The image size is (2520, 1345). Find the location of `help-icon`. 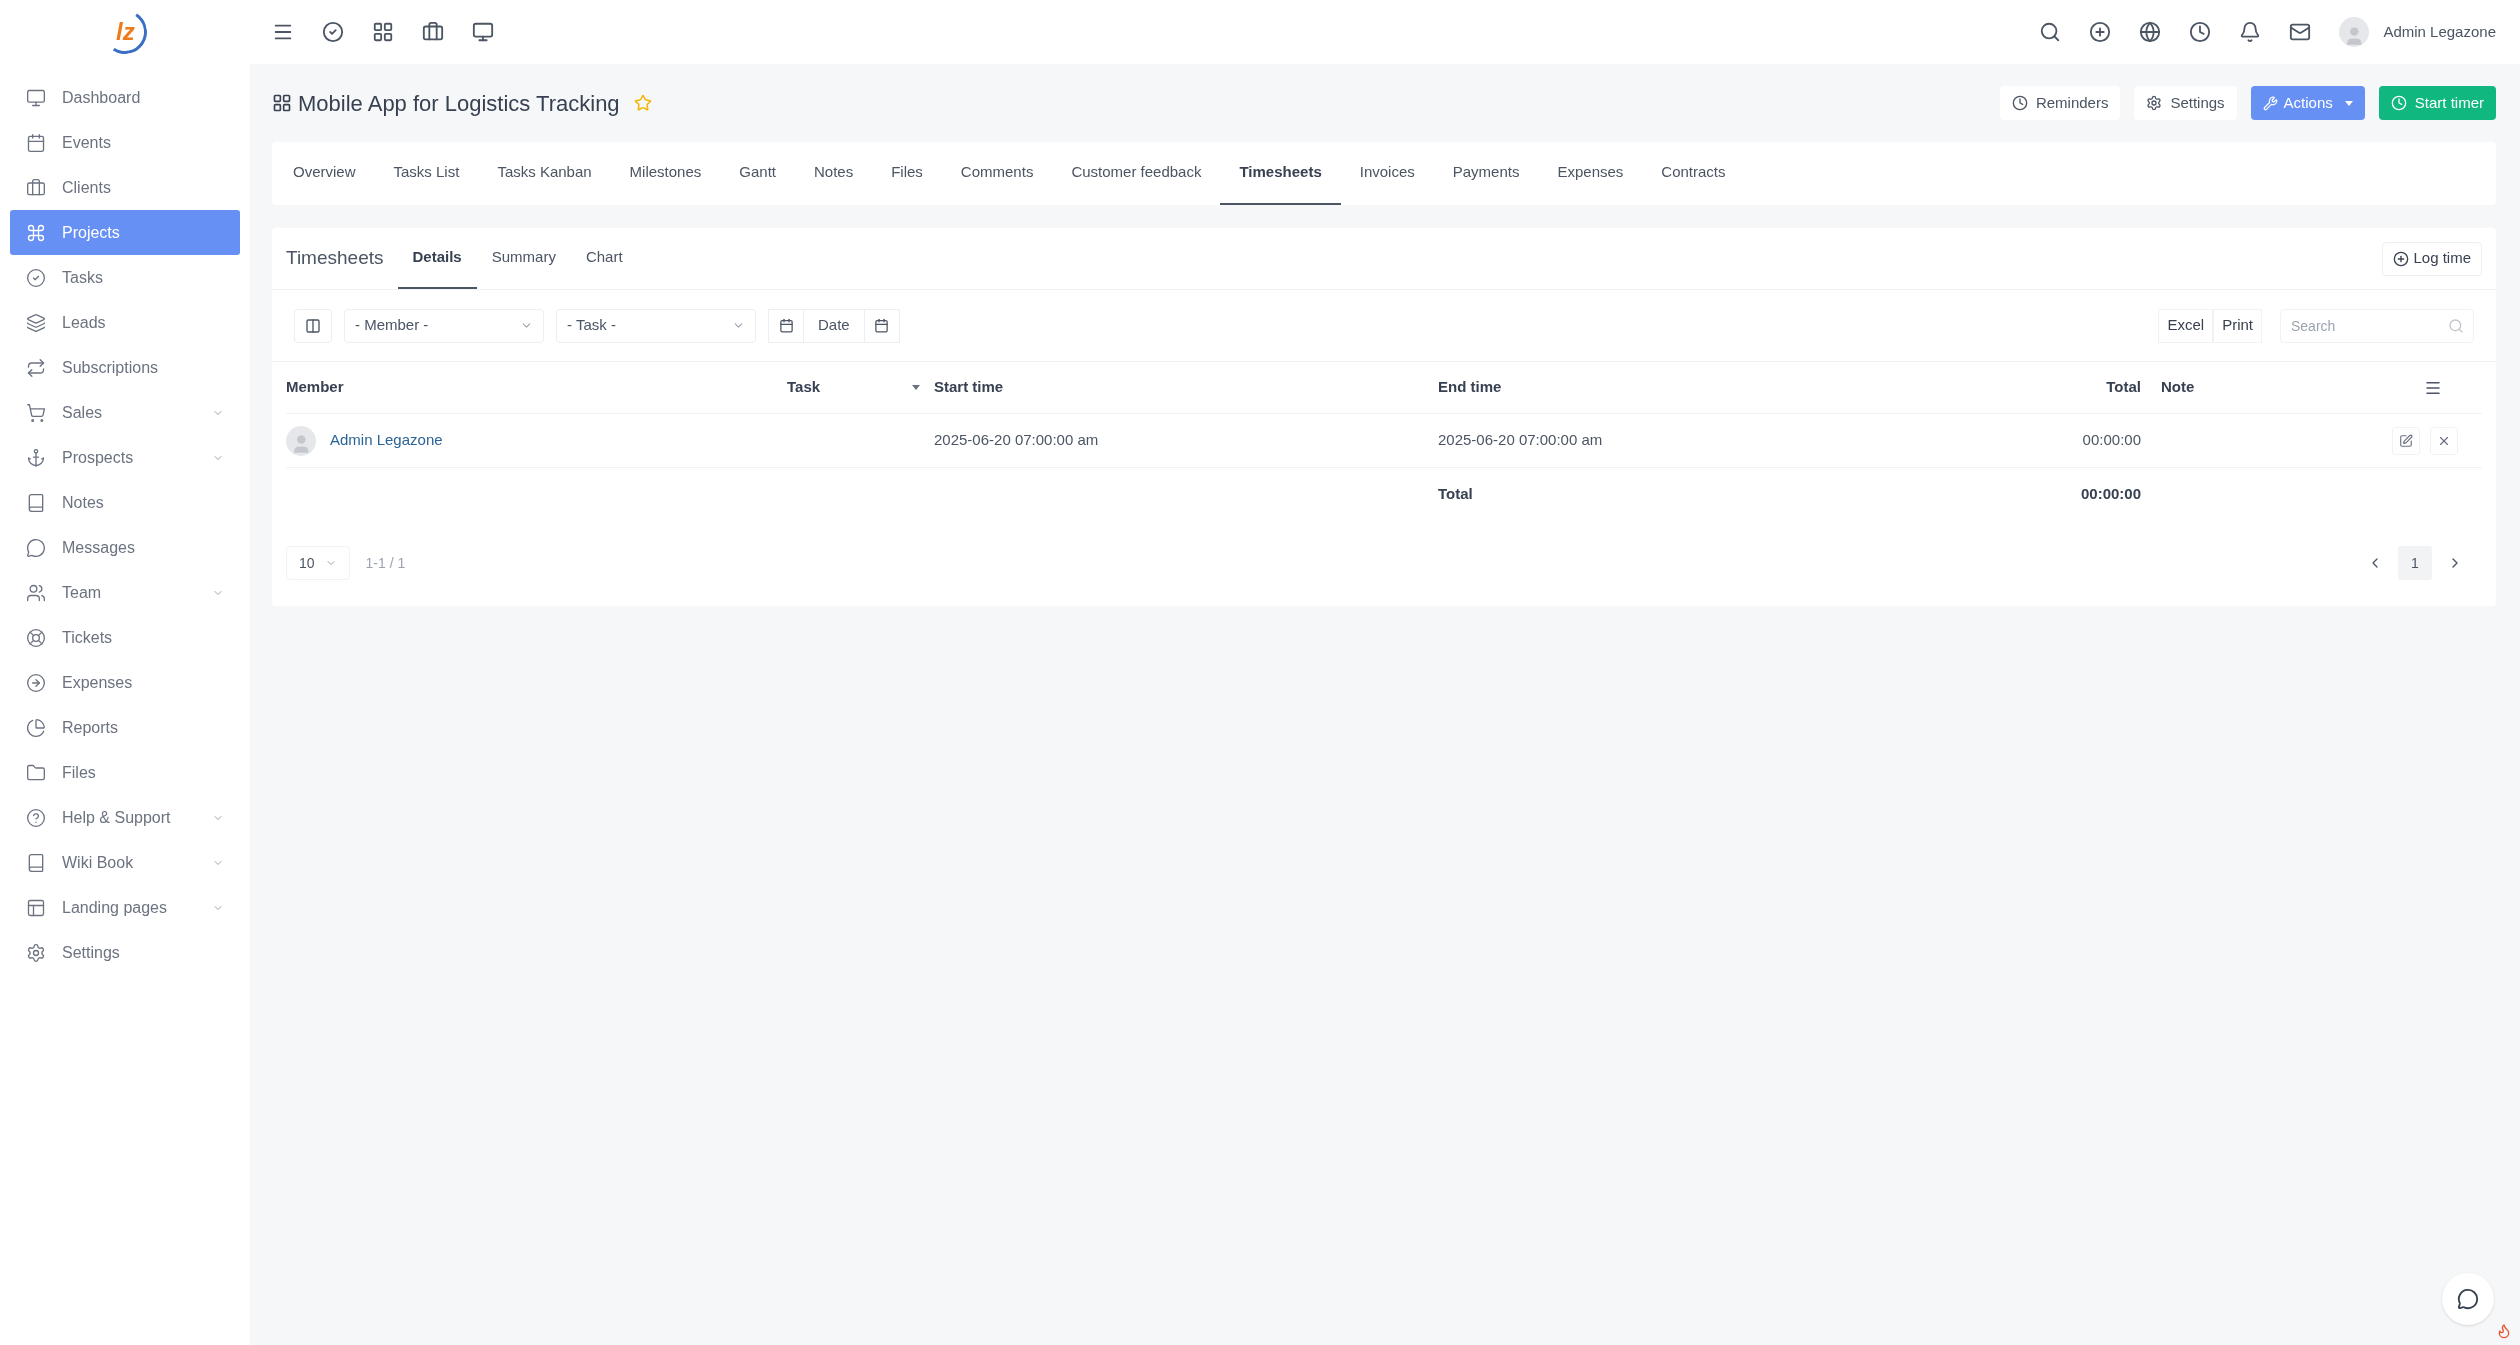

help-icon is located at coordinates (36, 817).